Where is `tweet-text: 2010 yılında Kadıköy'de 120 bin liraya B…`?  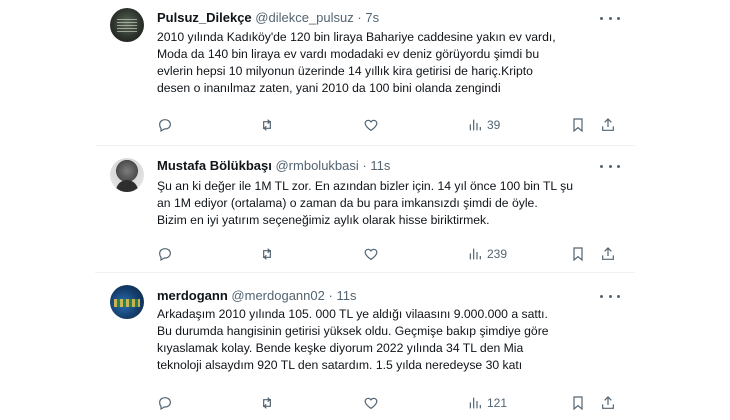 tweet-text: 2010 yılında Kadıköy'de 120 bin liraya B… is located at coordinates (392, 63).